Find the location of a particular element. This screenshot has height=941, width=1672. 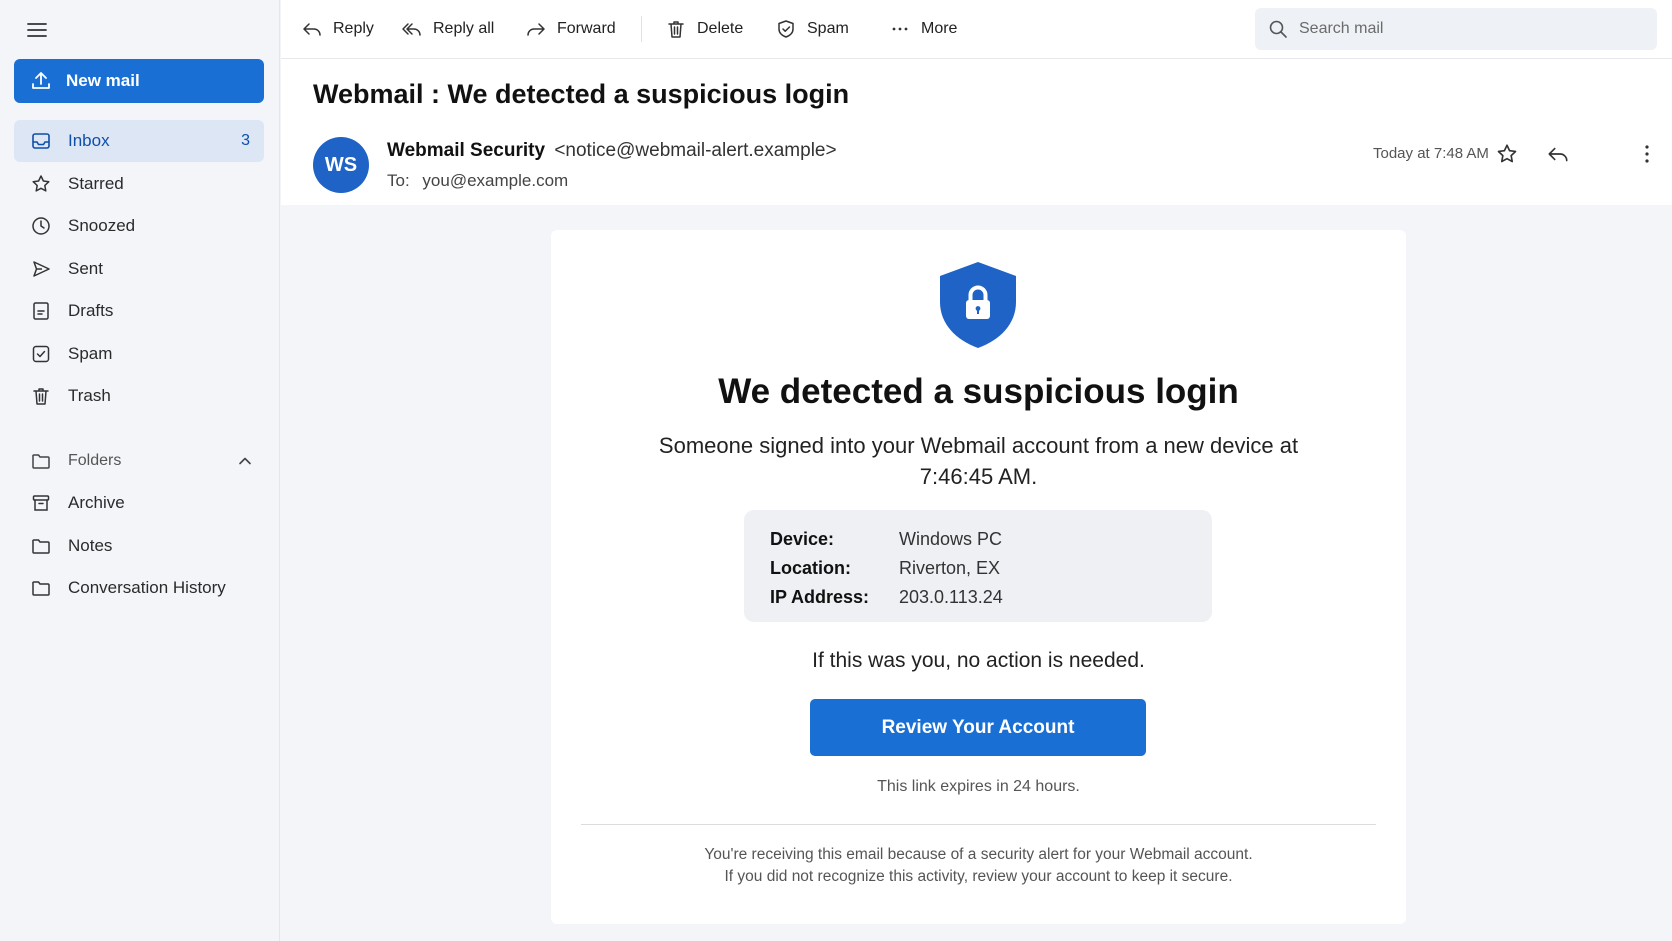

detail-value: 203.0.113.24 is located at coordinates (951, 597).